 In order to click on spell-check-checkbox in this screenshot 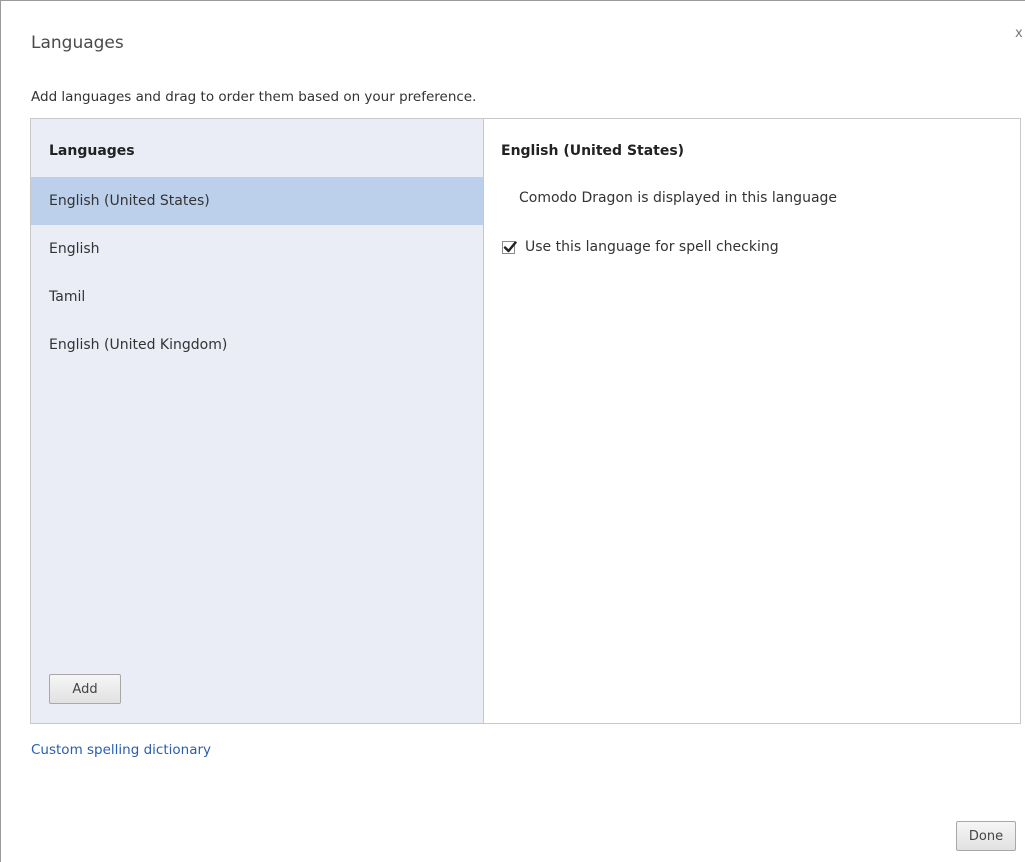, I will do `click(509, 247)`.